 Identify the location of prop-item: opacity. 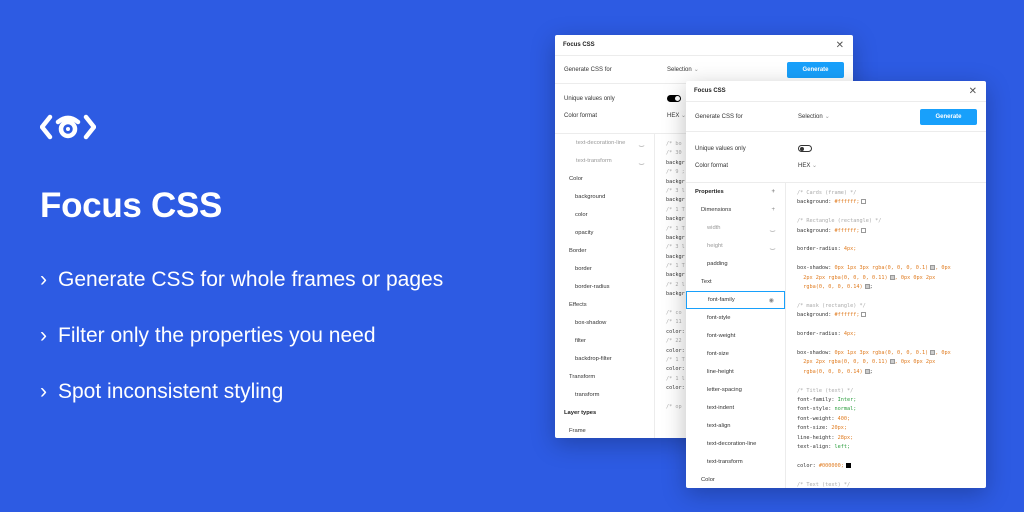
(604, 233).